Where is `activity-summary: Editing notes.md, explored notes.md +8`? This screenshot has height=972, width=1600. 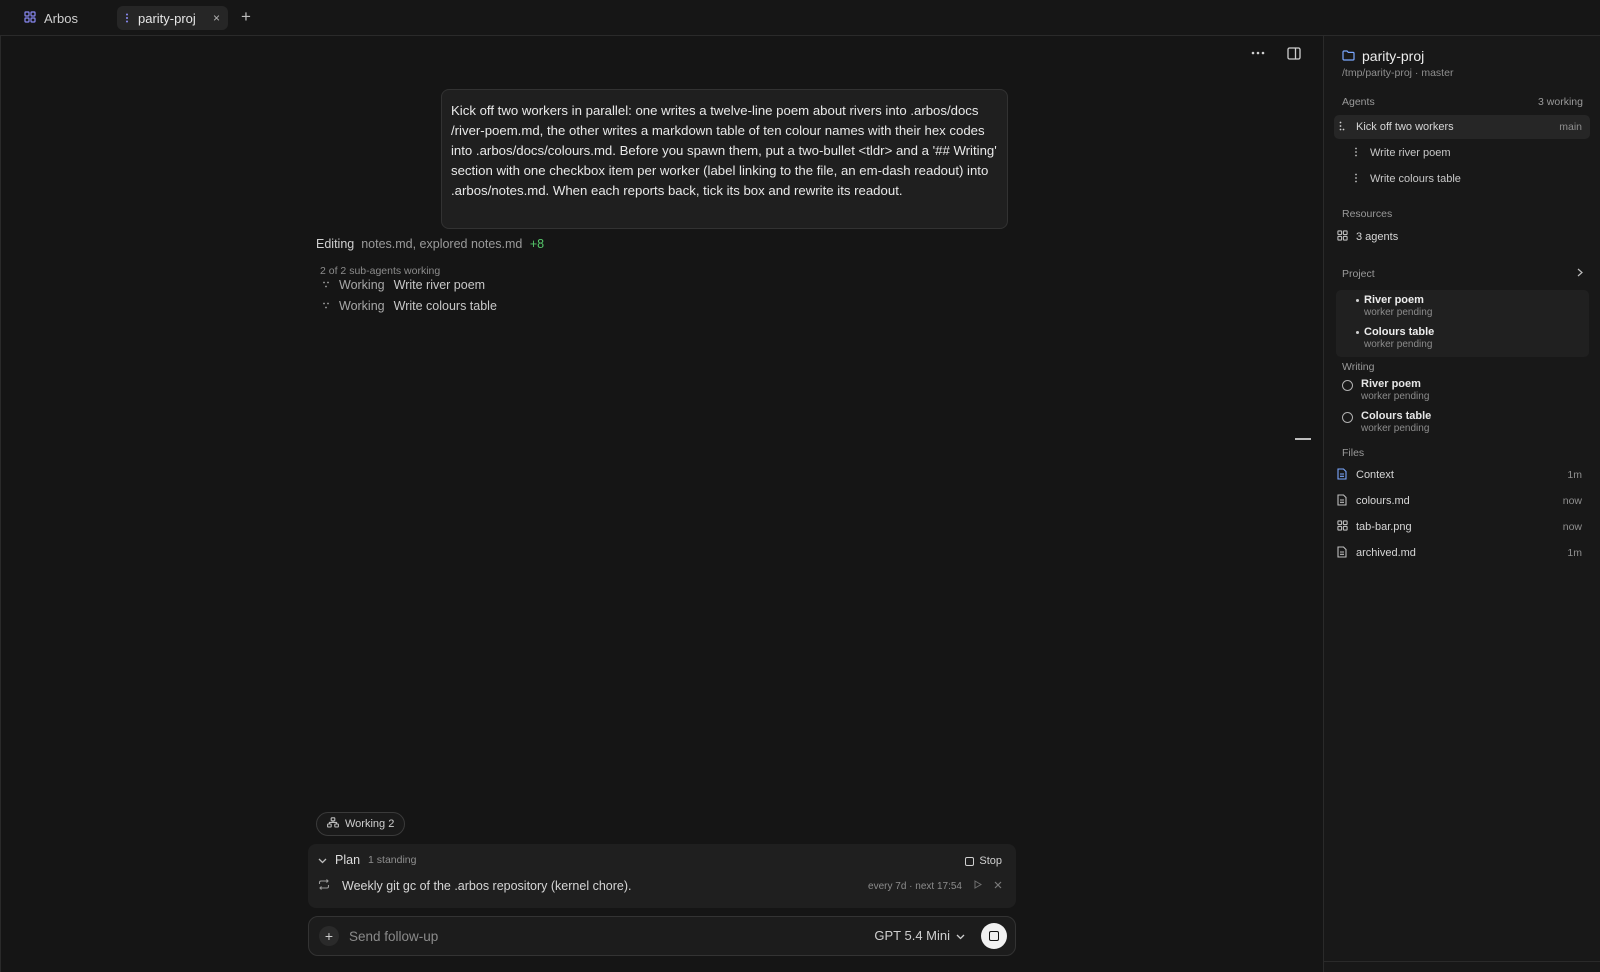
activity-summary: Editing notes.md, explored notes.md +8 is located at coordinates (430, 244).